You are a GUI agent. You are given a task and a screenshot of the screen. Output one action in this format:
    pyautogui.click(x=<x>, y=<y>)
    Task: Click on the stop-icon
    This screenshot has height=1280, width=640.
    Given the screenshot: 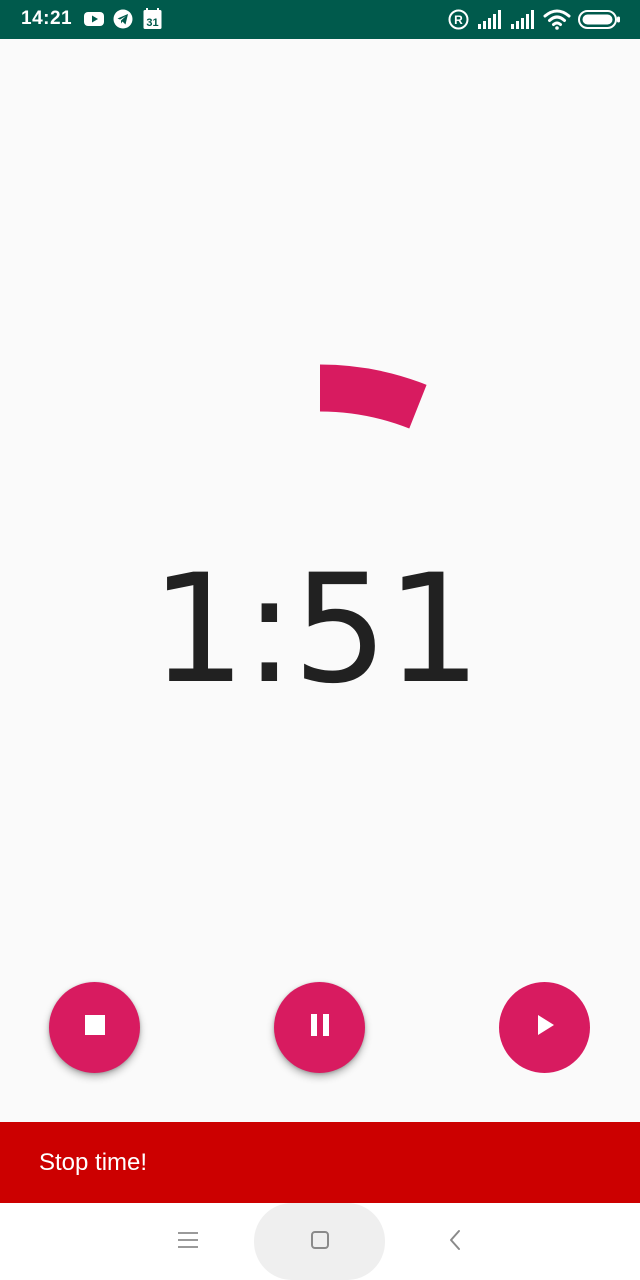 What is the action you would take?
    pyautogui.click(x=94, y=1027)
    